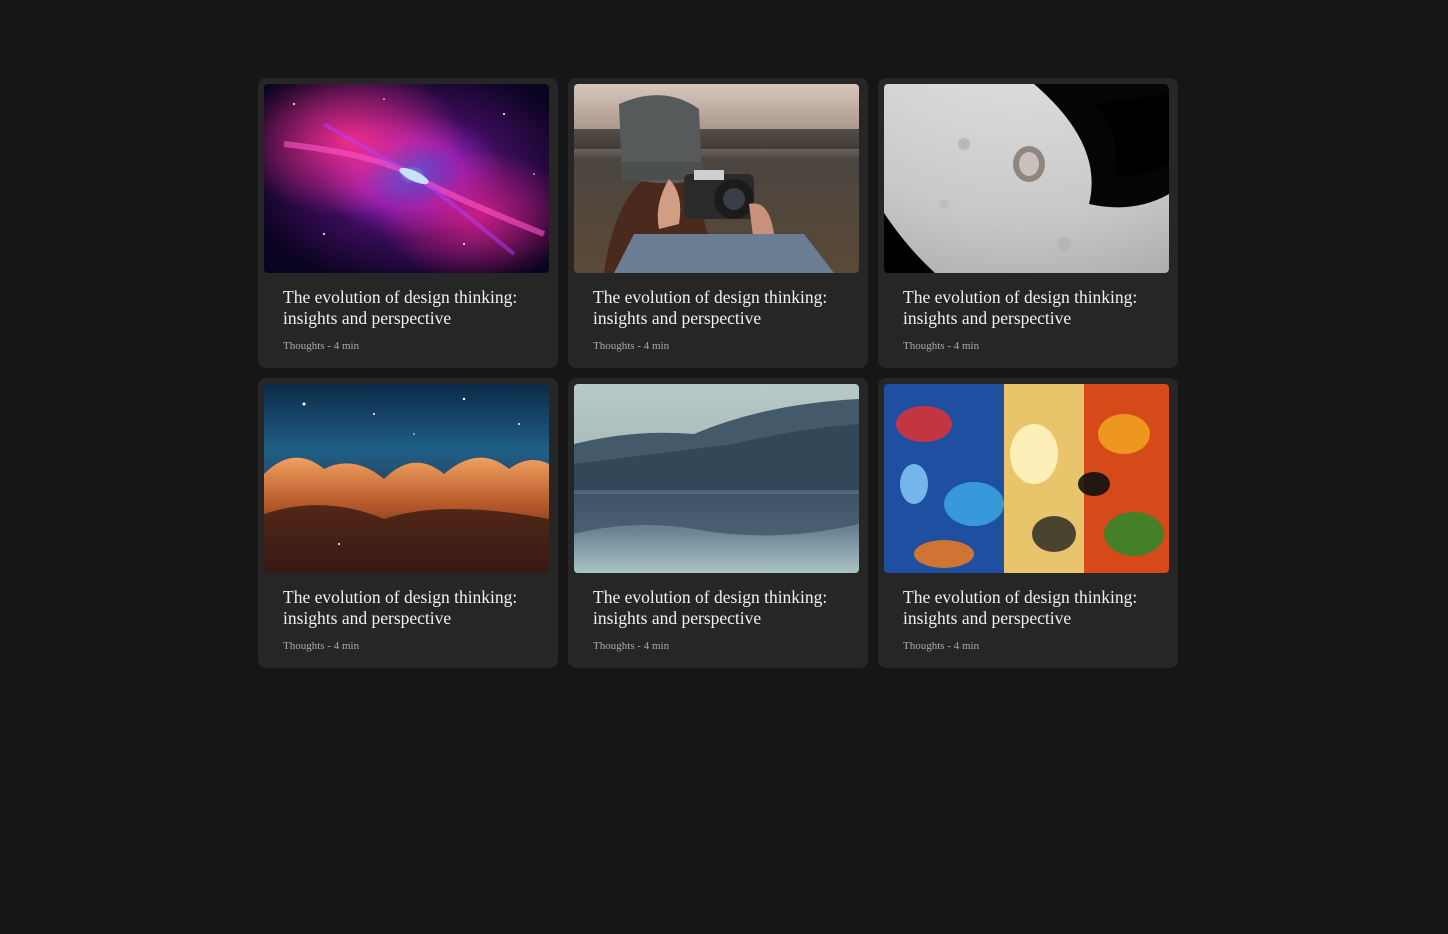 The width and height of the screenshot is (1448, 934). I want to click on photographer-image, so click(716, 178).